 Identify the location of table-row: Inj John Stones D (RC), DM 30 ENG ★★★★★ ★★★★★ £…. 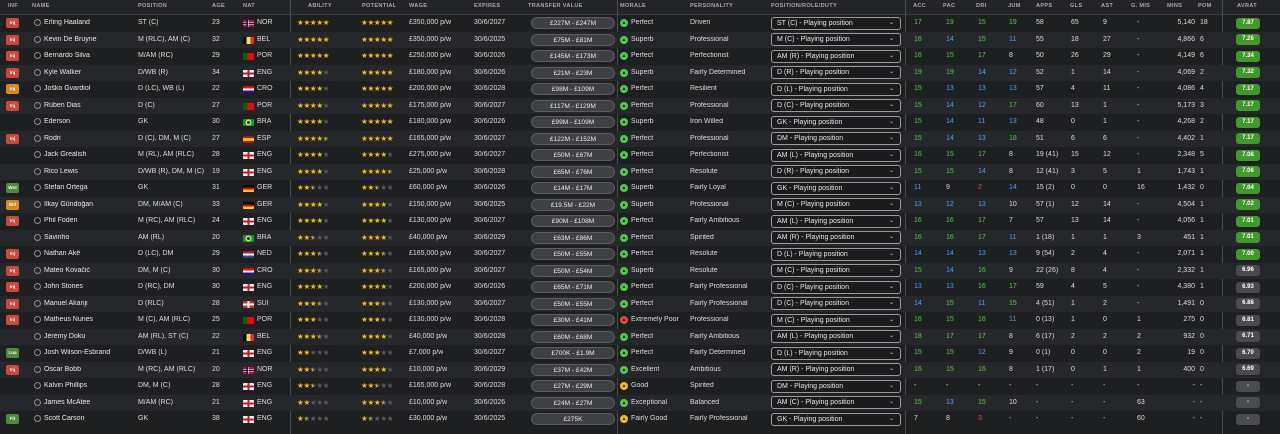
(640, 287).